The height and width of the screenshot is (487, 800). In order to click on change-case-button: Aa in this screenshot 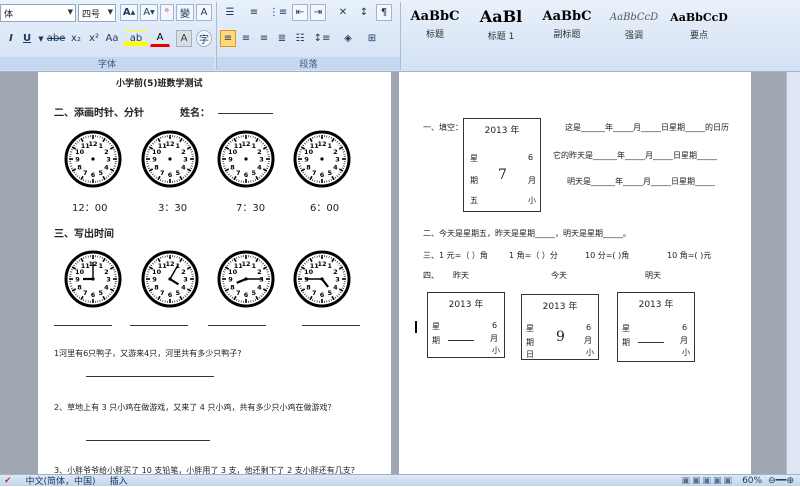, I will do `click(112, 38)`.